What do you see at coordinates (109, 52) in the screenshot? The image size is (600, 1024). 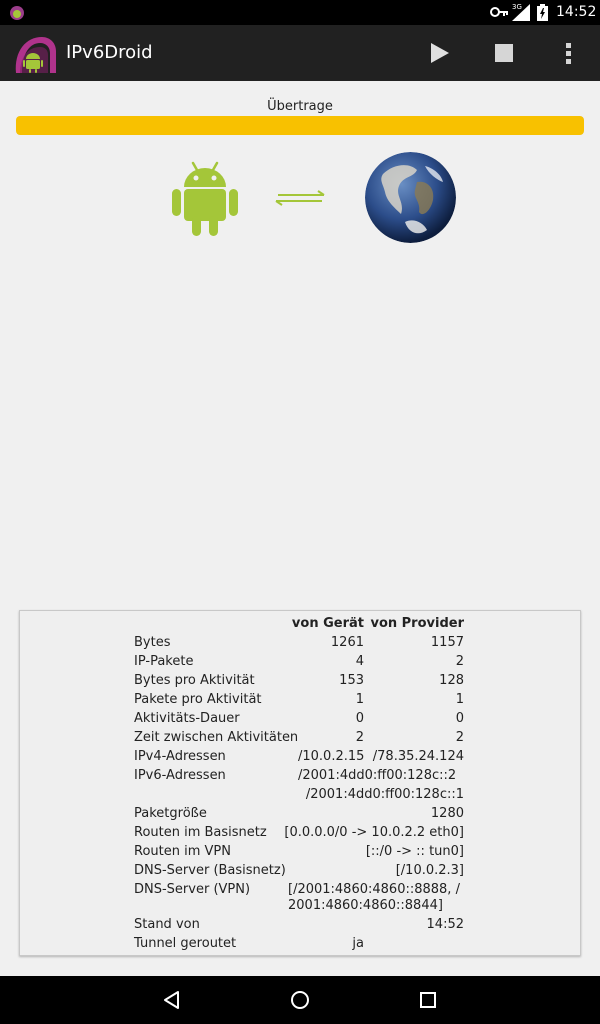 I see `app-title: IPv6Droid` at bounding box center [109, 52].